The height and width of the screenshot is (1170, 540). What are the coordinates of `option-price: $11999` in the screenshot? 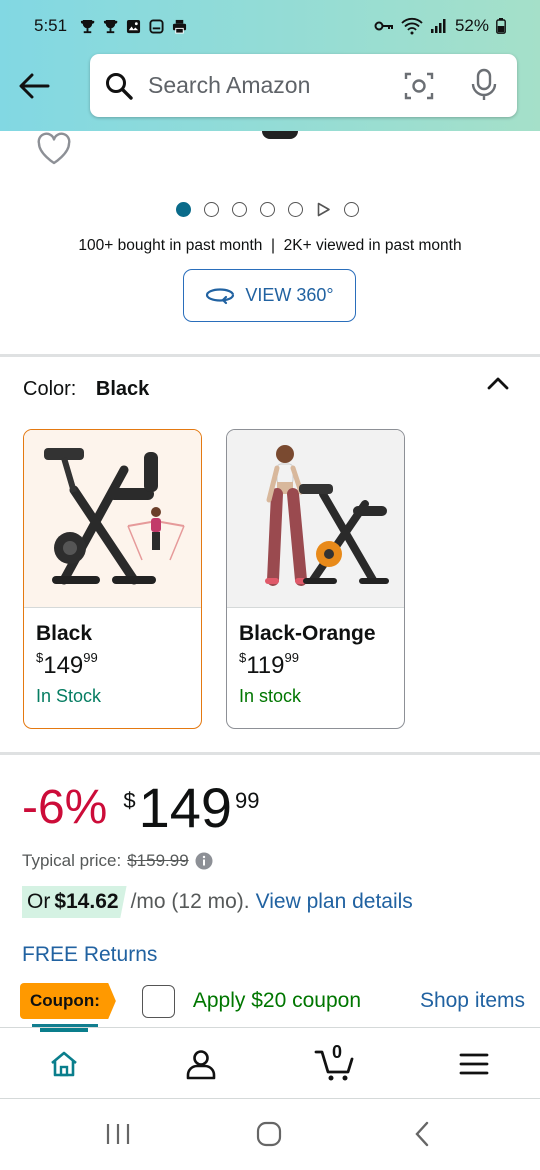 It's located at (269, 664).